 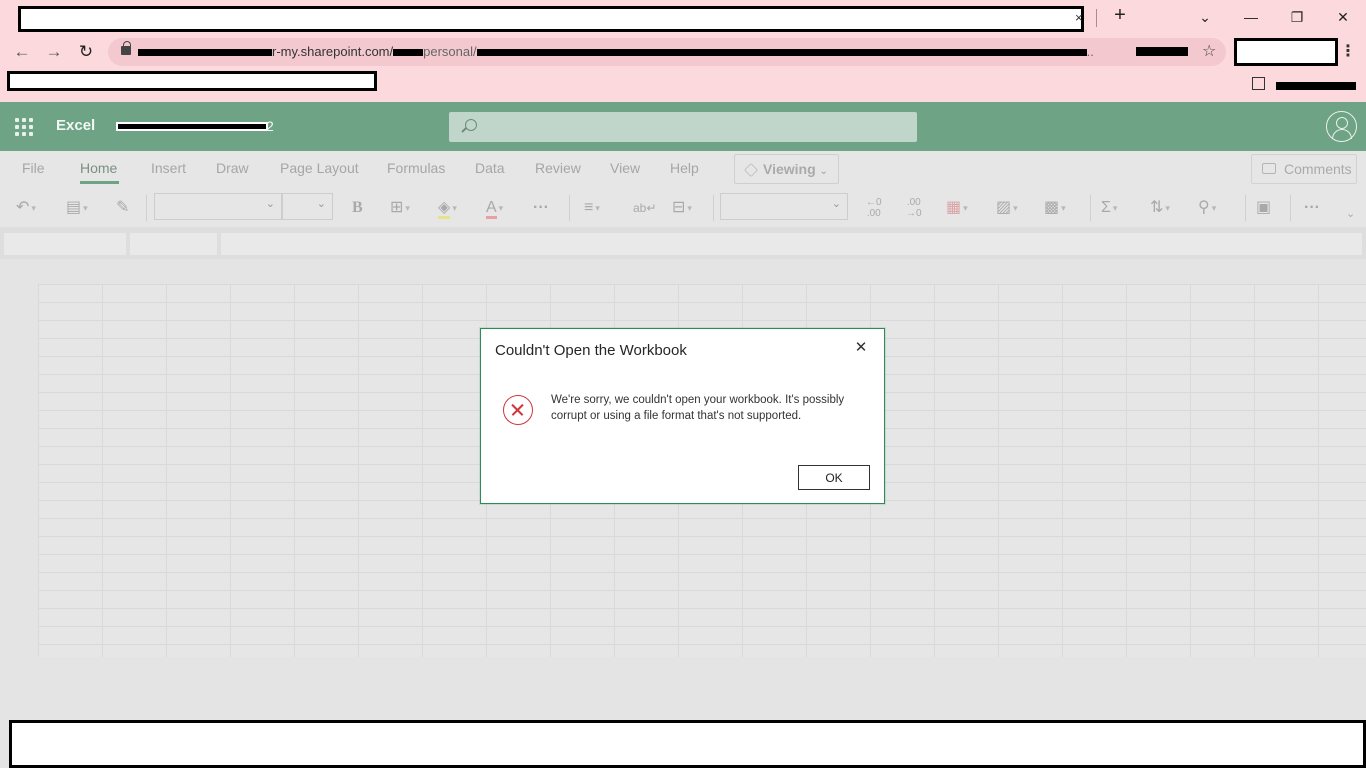 I want to click on find-icon: ⚲ ▾, so click(x=1207, y=208).